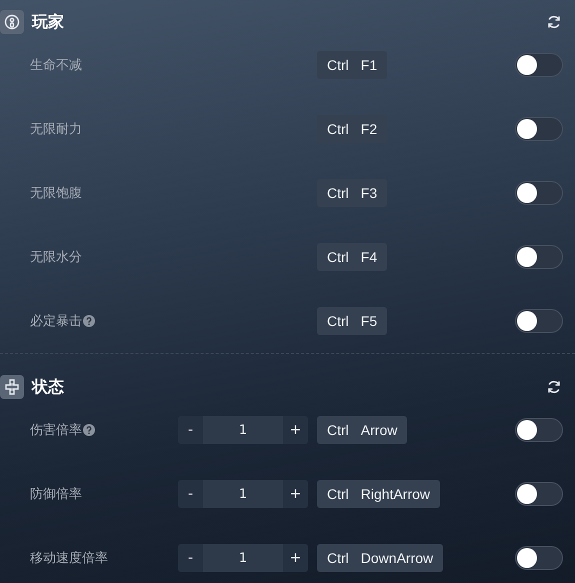 The height and width of the screenshot is (583, 575). I want to click on section-title: 玩家, so click(48, 22).